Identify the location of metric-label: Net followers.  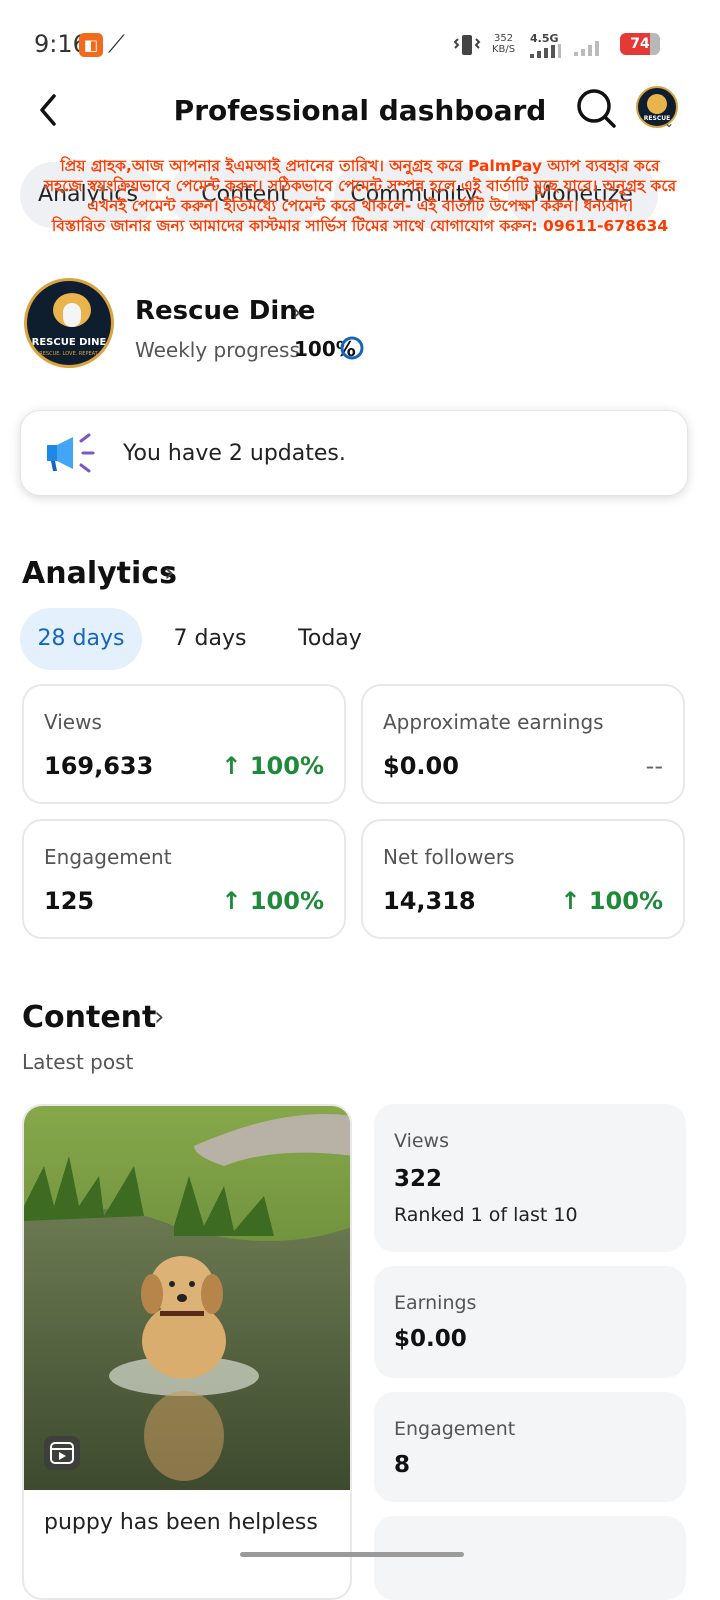
(449, 857).